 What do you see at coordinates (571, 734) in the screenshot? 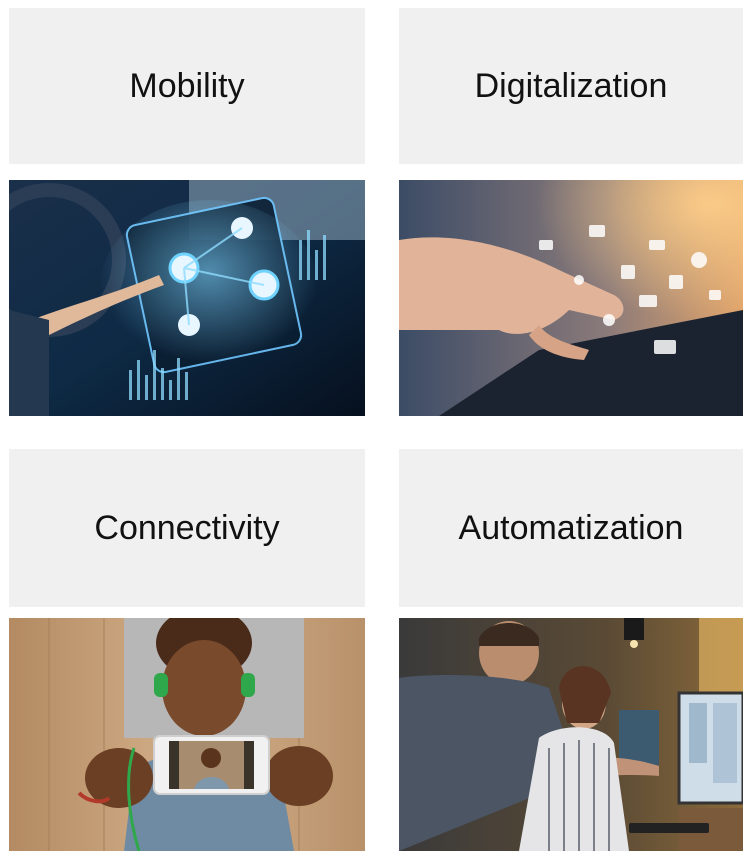
I see `automatization-image` at bounding box center [571, 734].